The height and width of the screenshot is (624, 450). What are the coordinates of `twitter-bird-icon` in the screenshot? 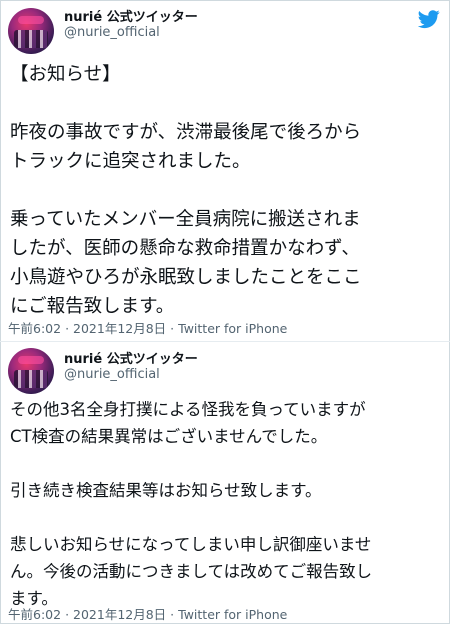 It's located at (429, 19).